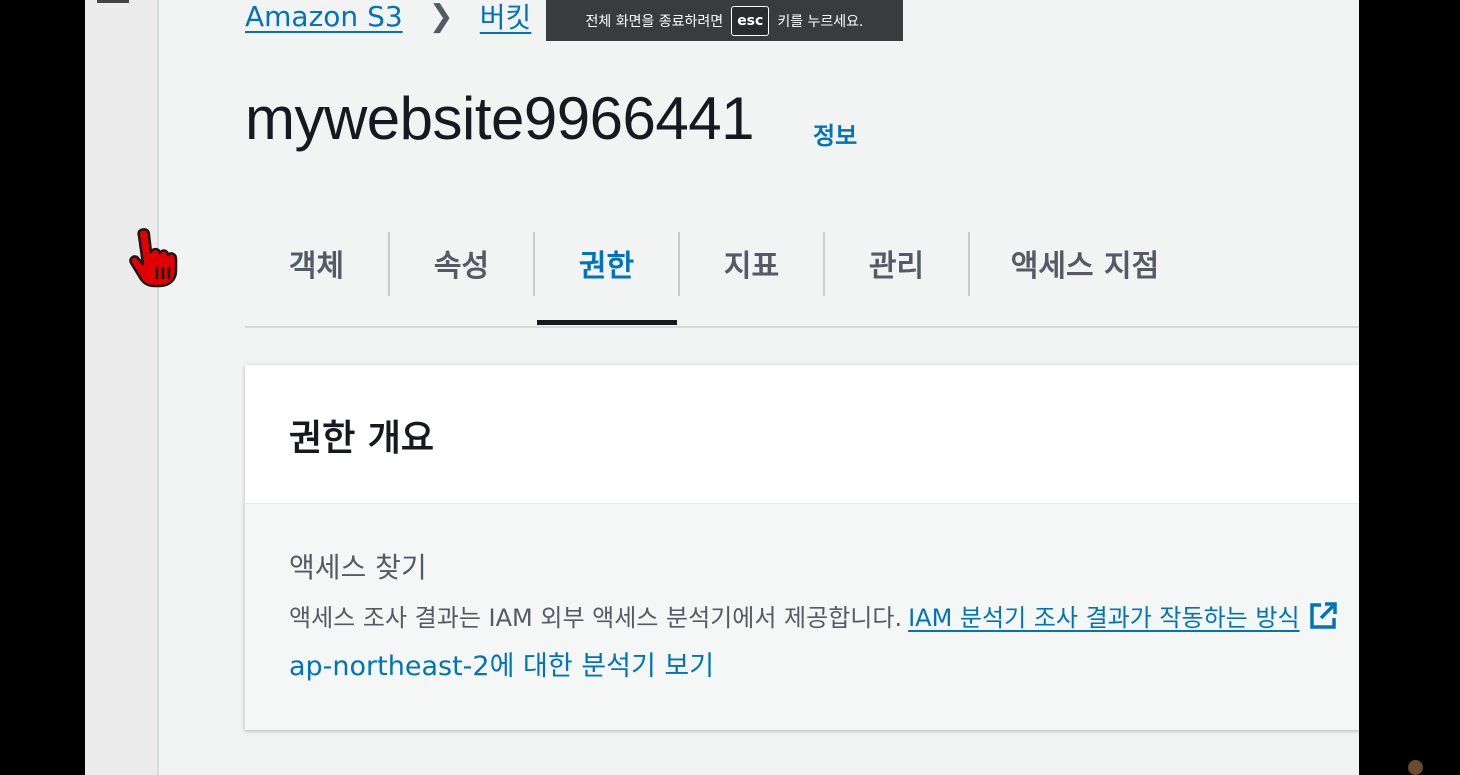 This screenshot has width=1460, height=775. What do you see at coordinates (122, 387) in the screenshot?
I see `collapsed-sidebar` at bounding box center [122, 387].